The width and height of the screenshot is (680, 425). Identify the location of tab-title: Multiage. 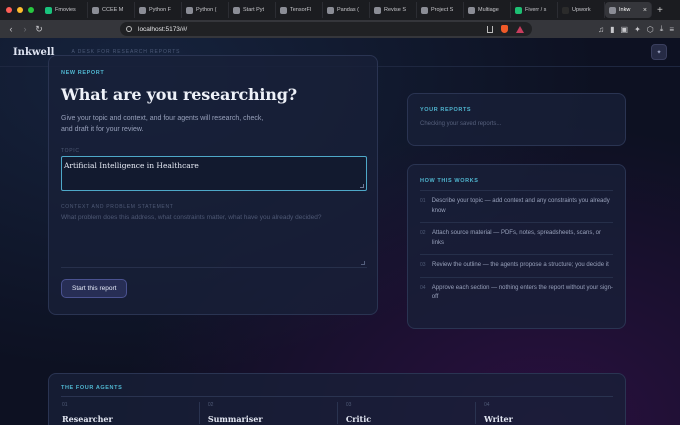
(488, 10).